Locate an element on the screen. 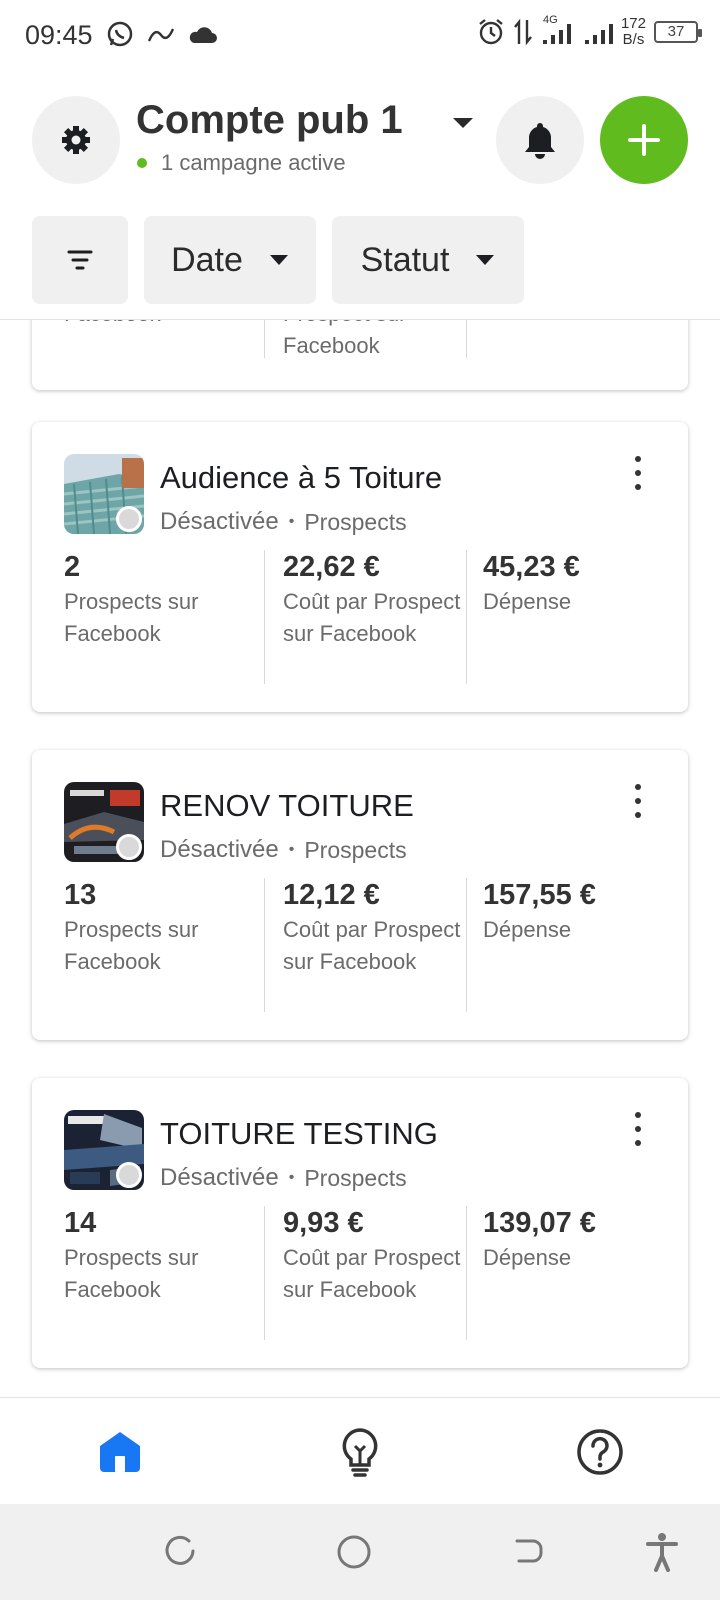 The height and width of the screenshot is (1600, 720). account-name: Compte pub 1 is located at coordinates (269, 120).